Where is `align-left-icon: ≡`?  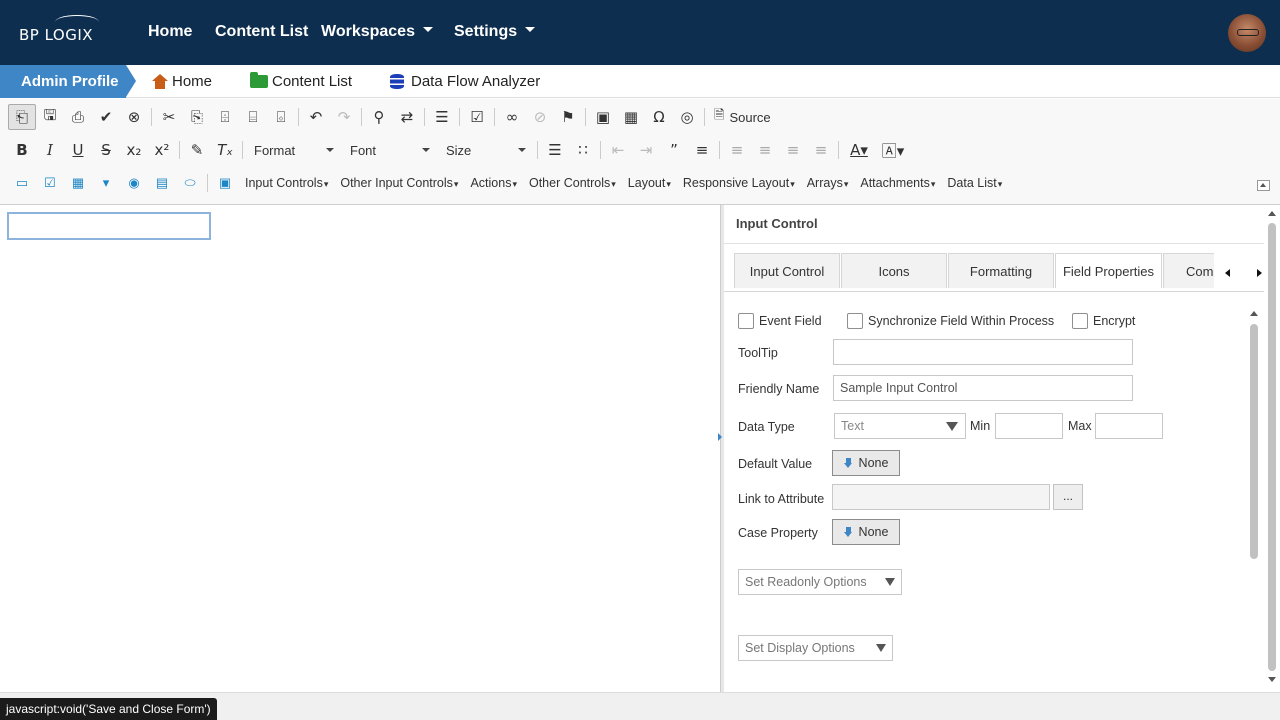 align-left-icon: ≡ is located at coordinates (737, 150).